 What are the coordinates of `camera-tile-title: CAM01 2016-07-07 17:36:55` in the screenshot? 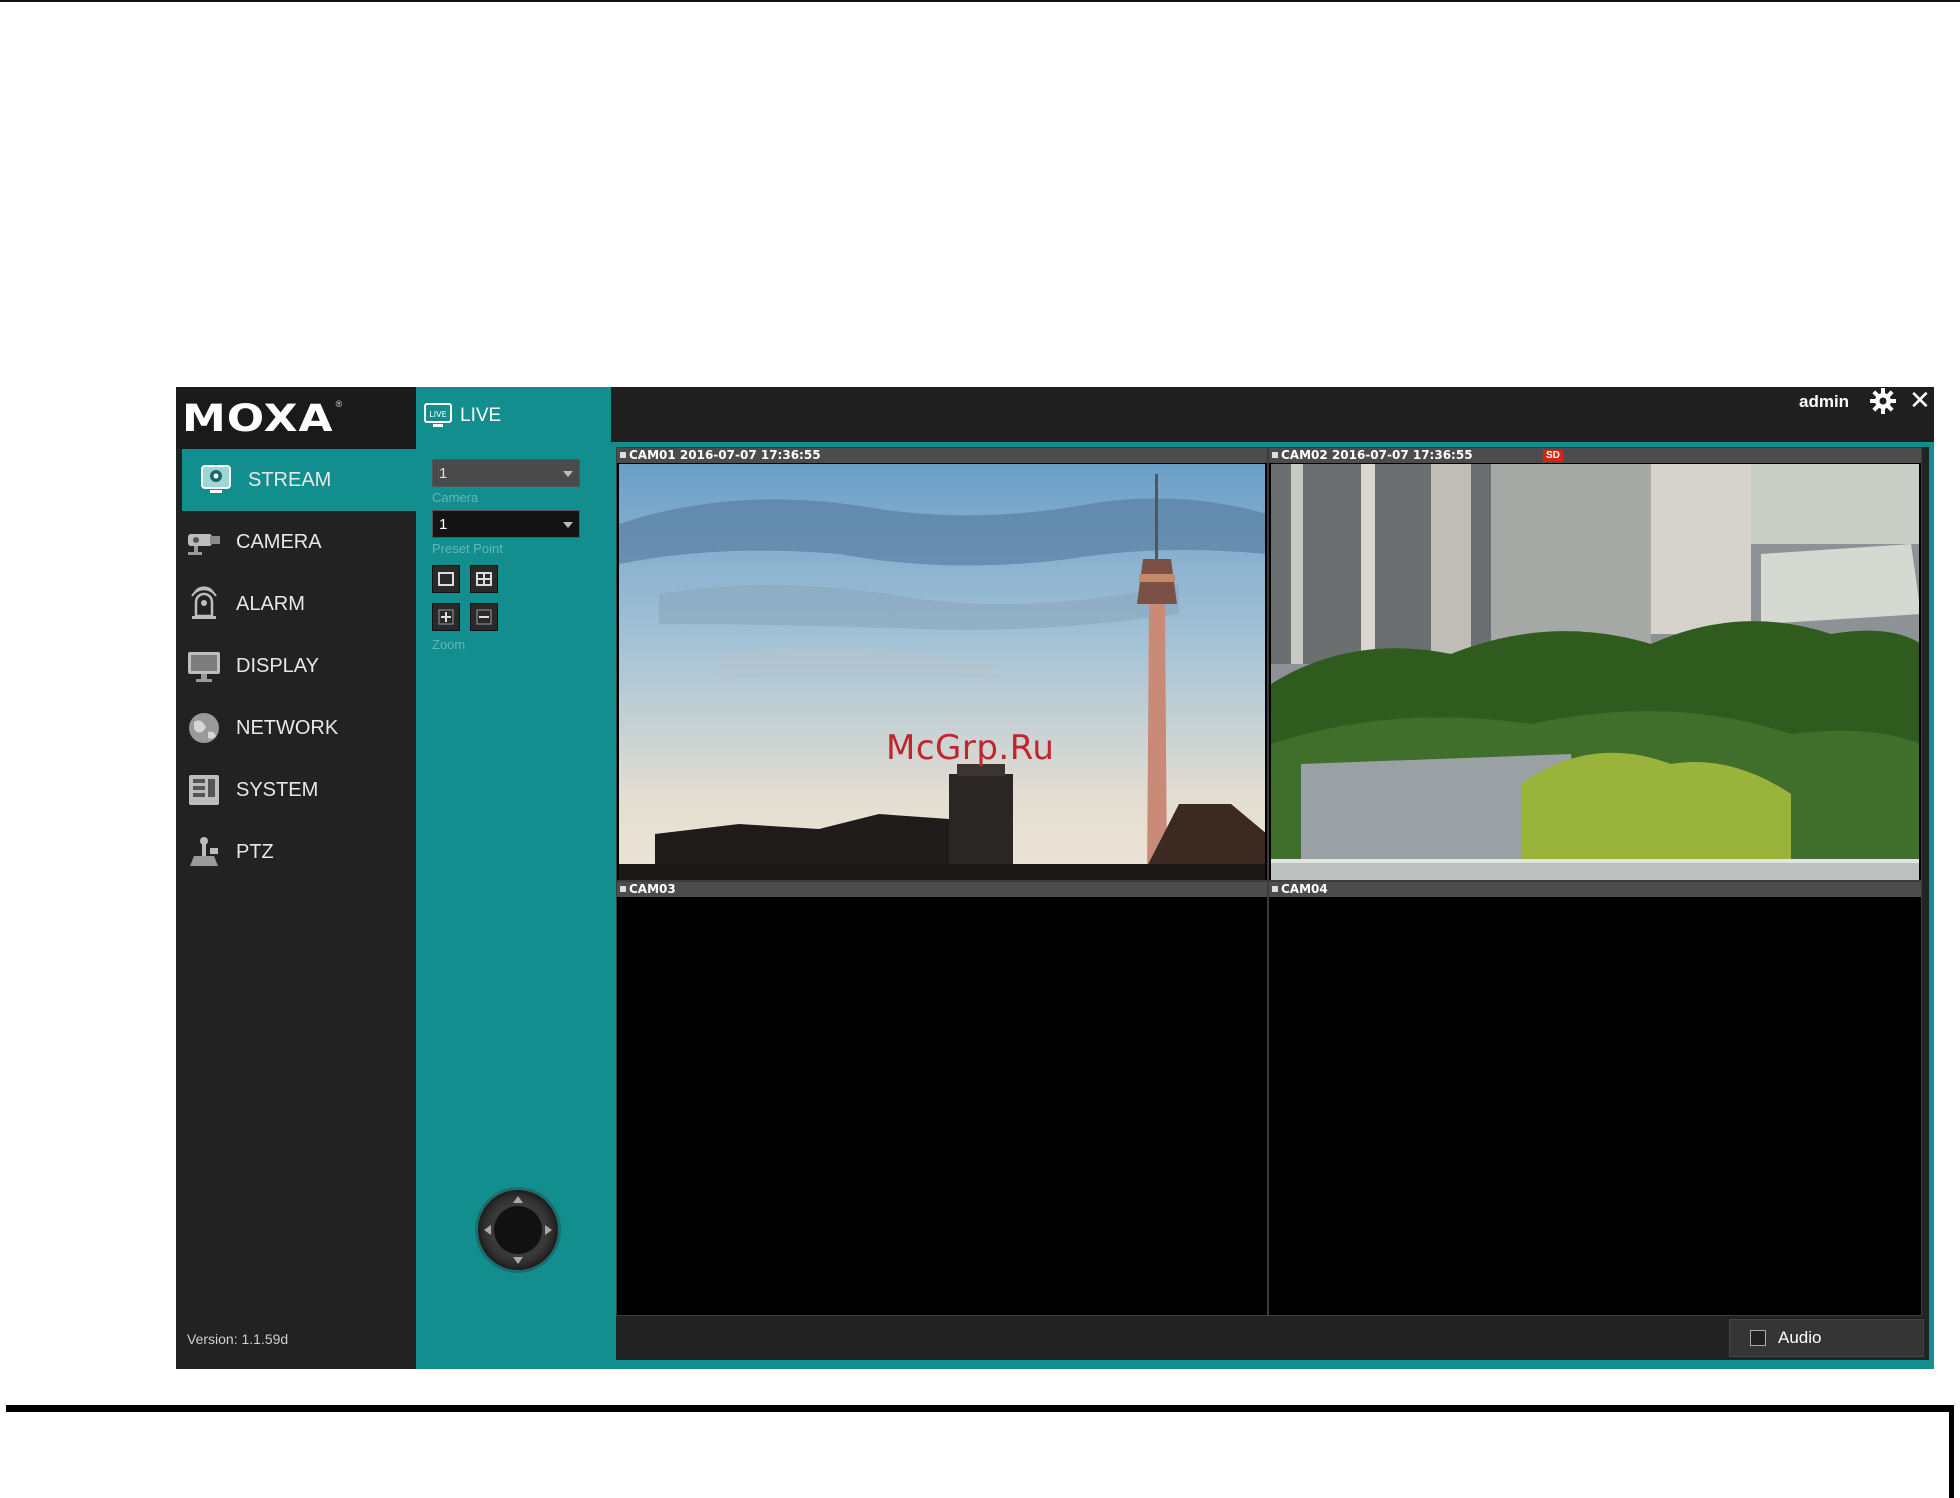 It's located at (942, 455).